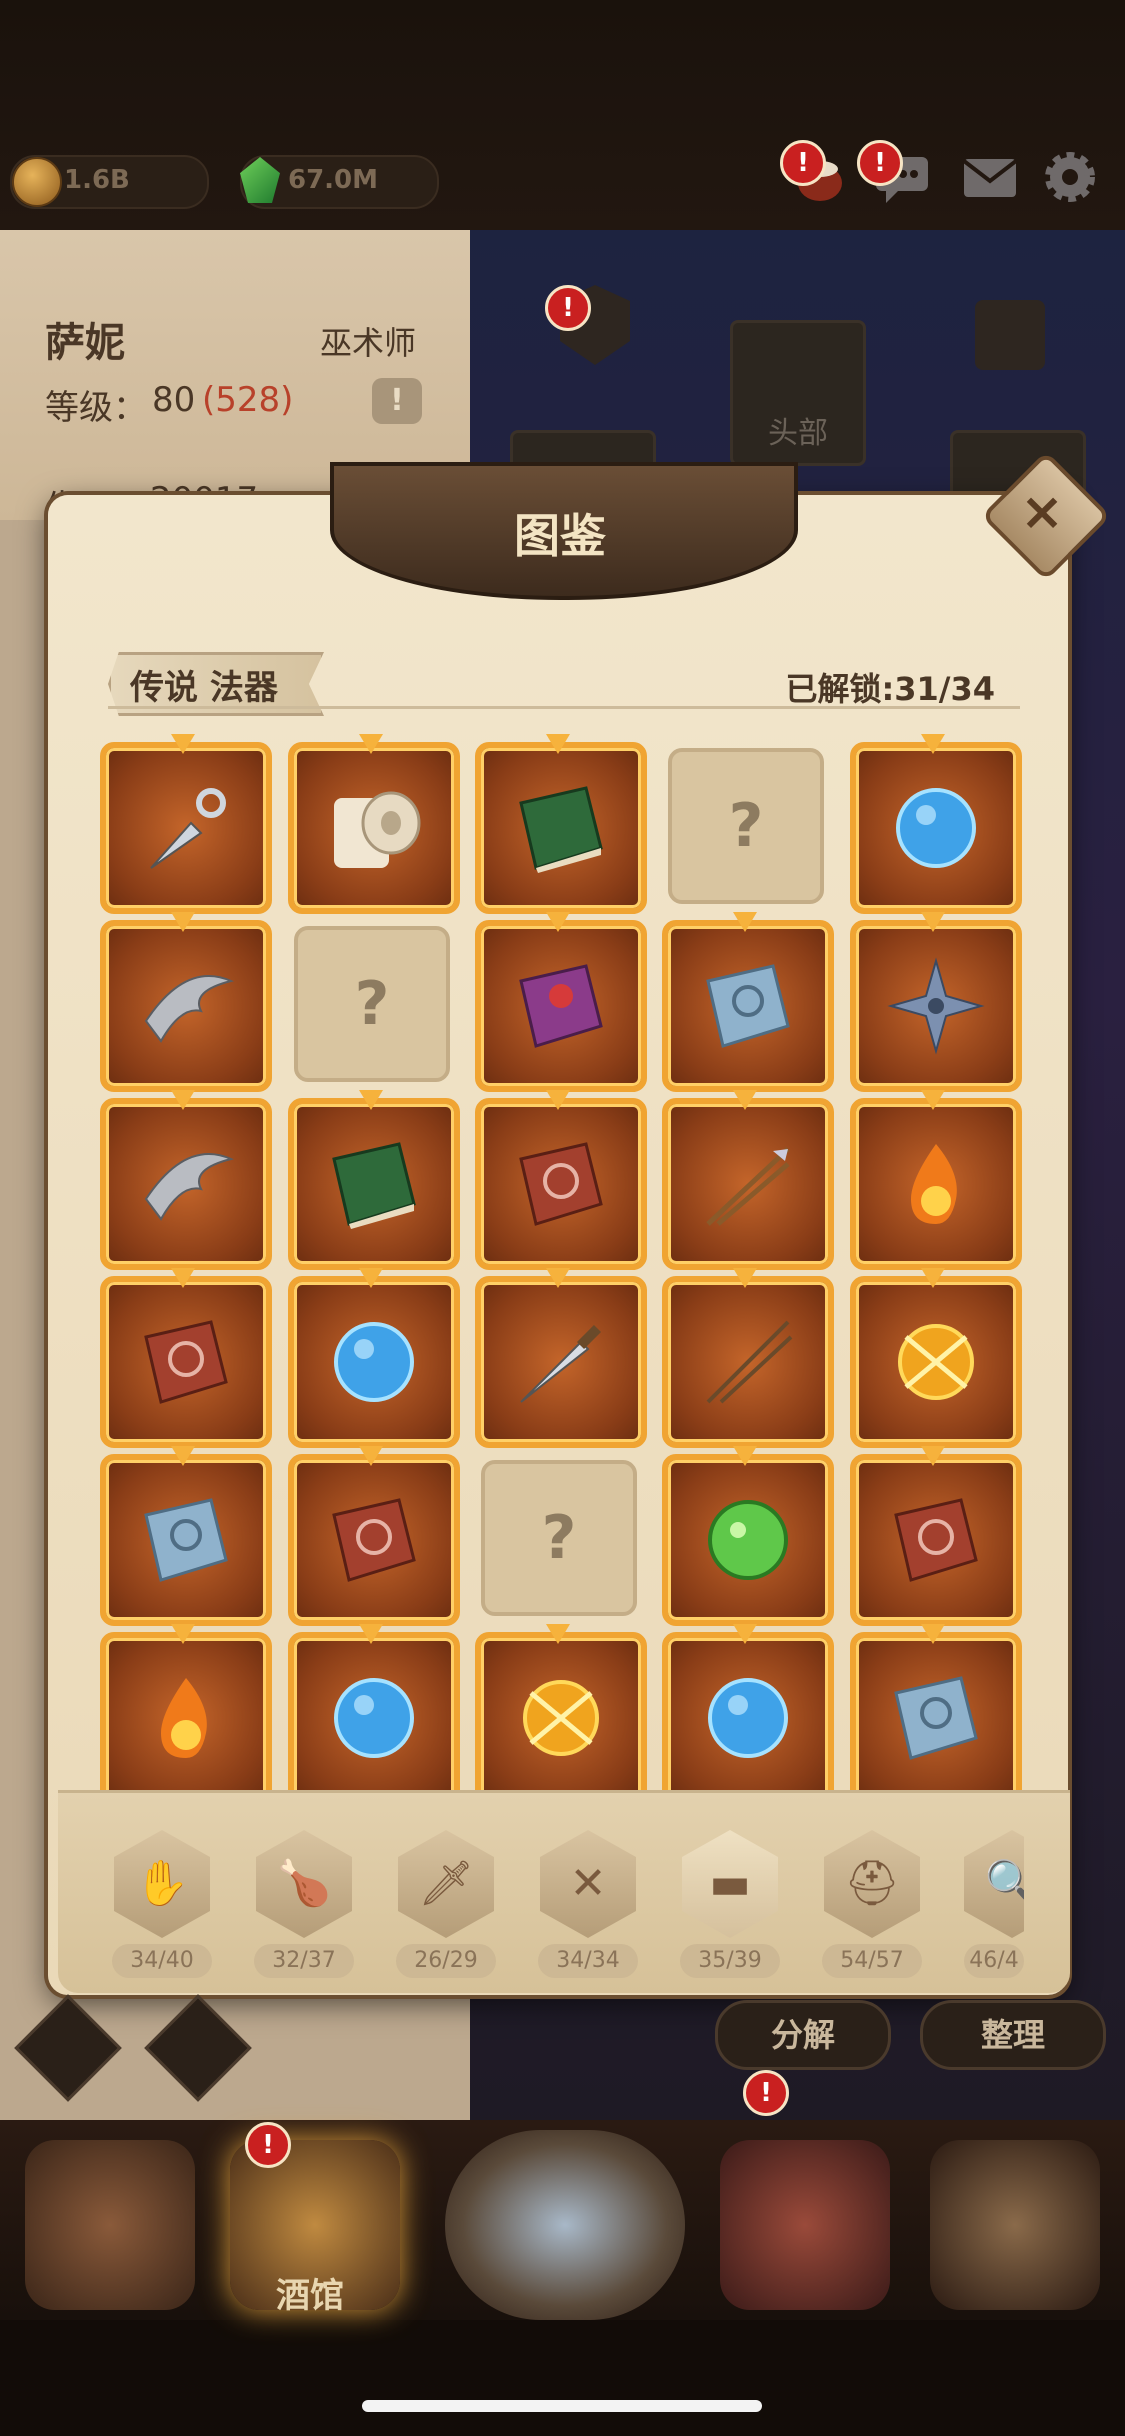 Image resolution: width=1125 pixels, height=2436 pixels. Describe the element at coordinates (1010, 335) in the screenshot. I see `bag-icon` at that location.